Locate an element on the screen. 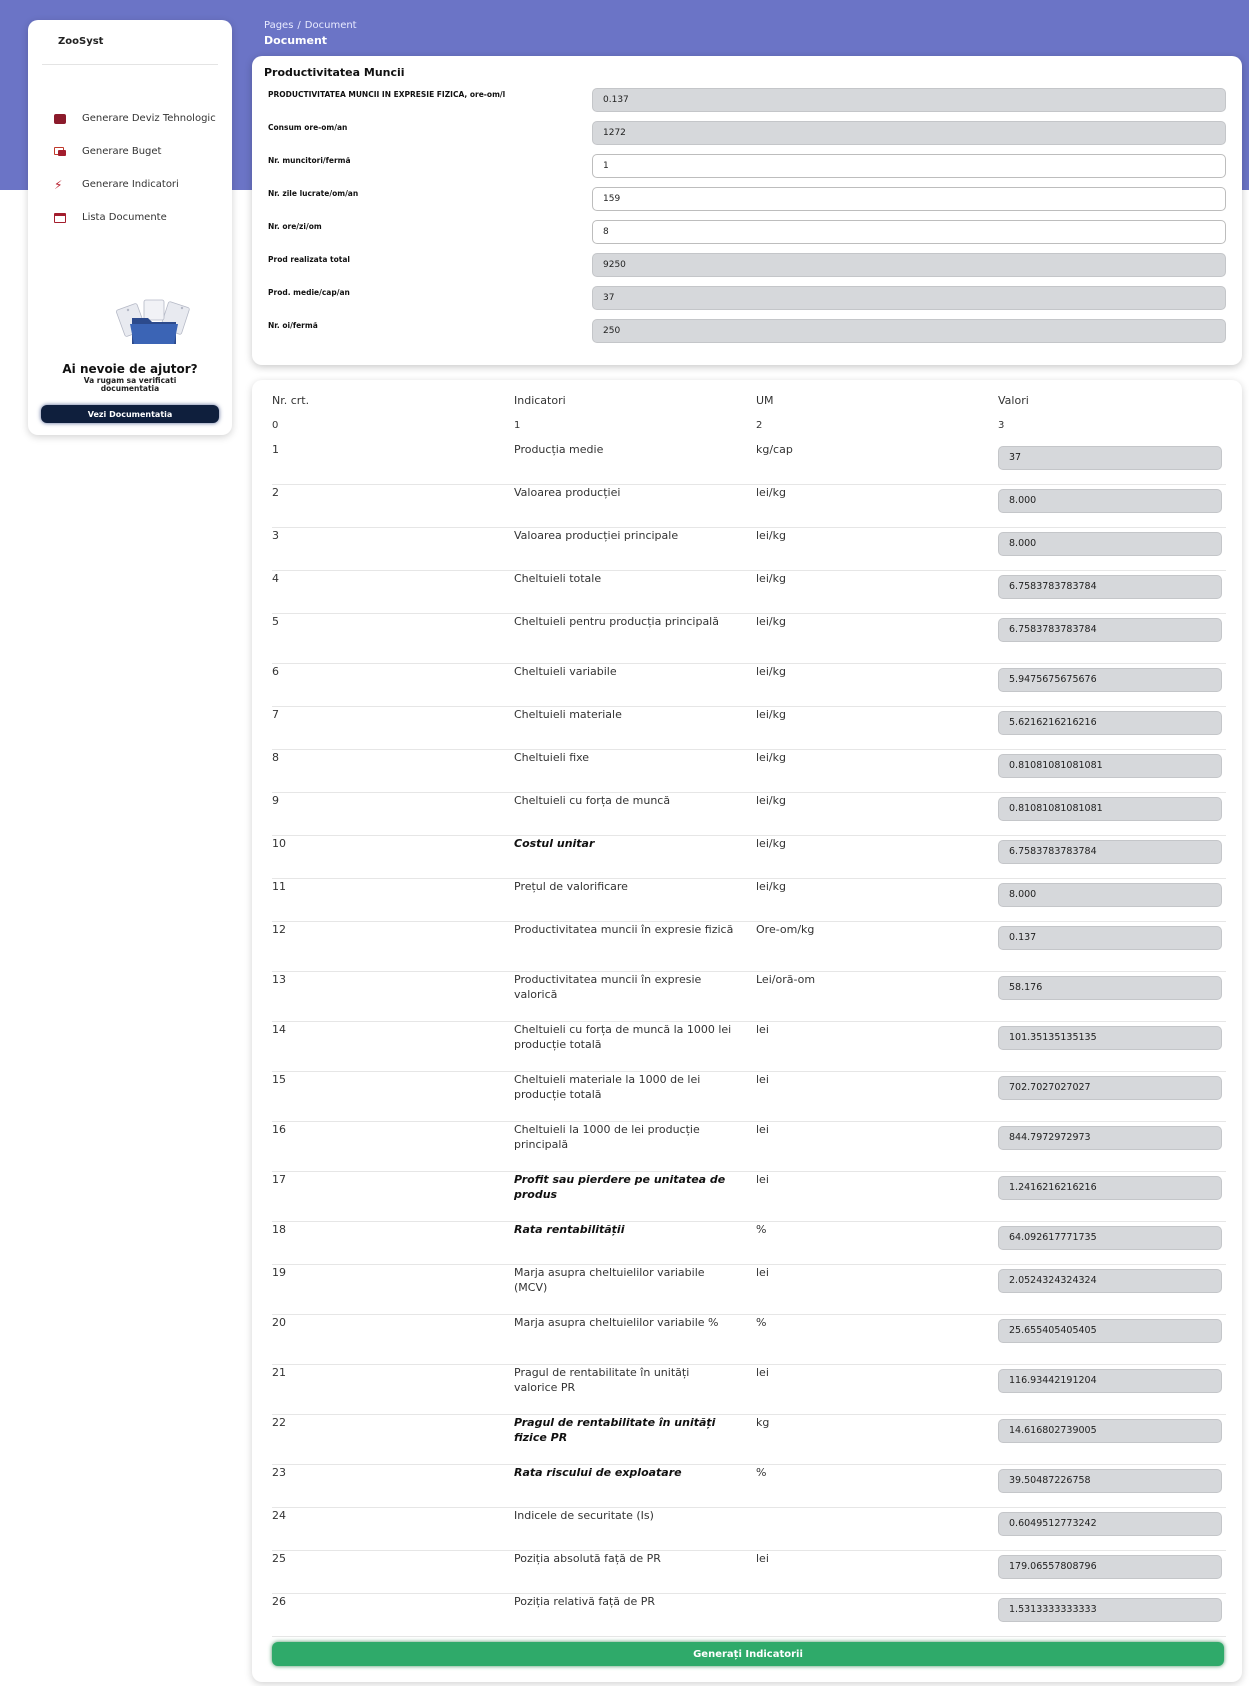 This screenshot has width=1249, height=1686. table-row: 4 Cheltuieli totale lei/kg 6.7583783783784 is located at coordinates (749, 592).